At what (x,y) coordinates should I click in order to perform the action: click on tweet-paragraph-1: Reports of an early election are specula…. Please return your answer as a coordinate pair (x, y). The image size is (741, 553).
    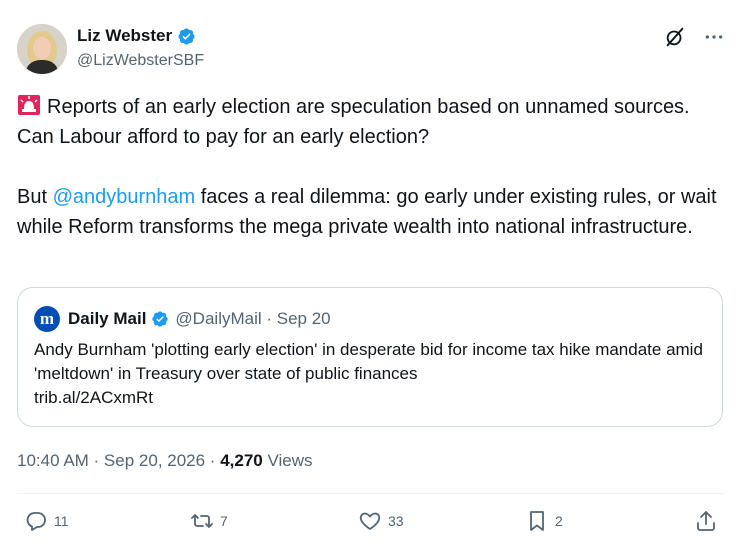
    Looking at the image, I should click on (367, 122).